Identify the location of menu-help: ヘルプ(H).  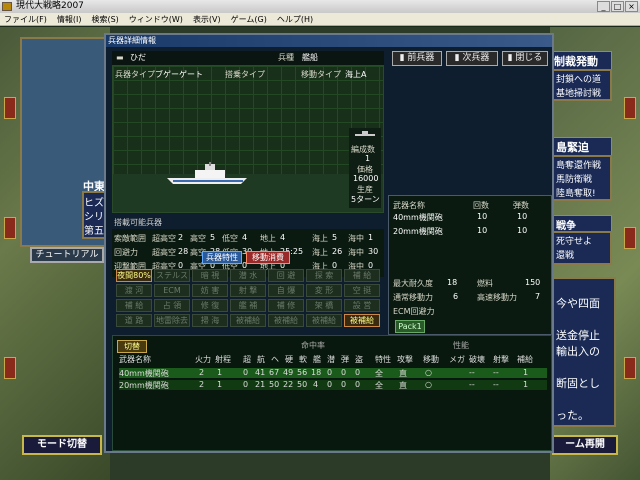
(295, 19).